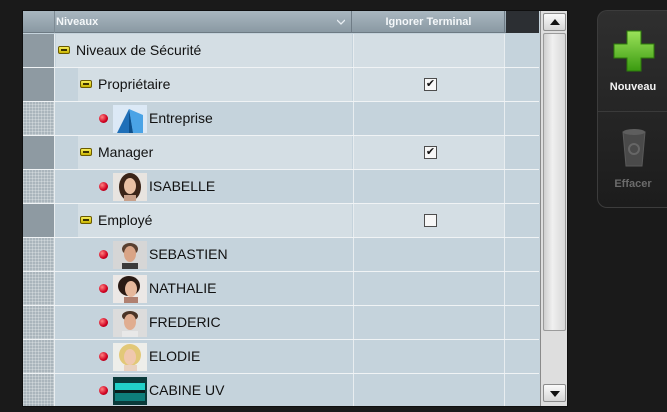  I want to click on scroll-down-button, so click(554, 393).